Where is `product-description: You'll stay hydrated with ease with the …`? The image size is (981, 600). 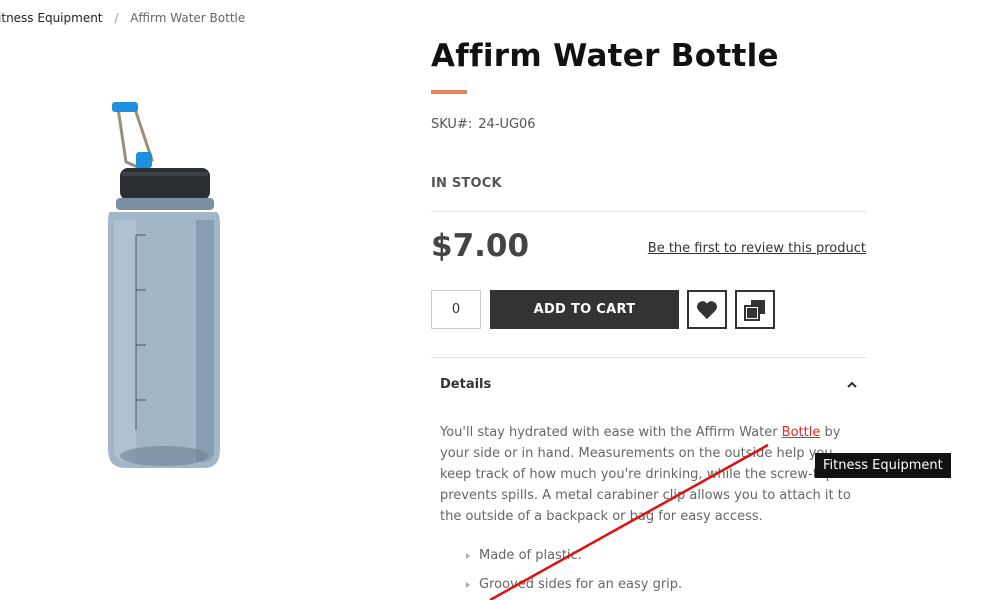
product-description: You'll stay hydrated with ease with the … is located at coordinates (650, 474).